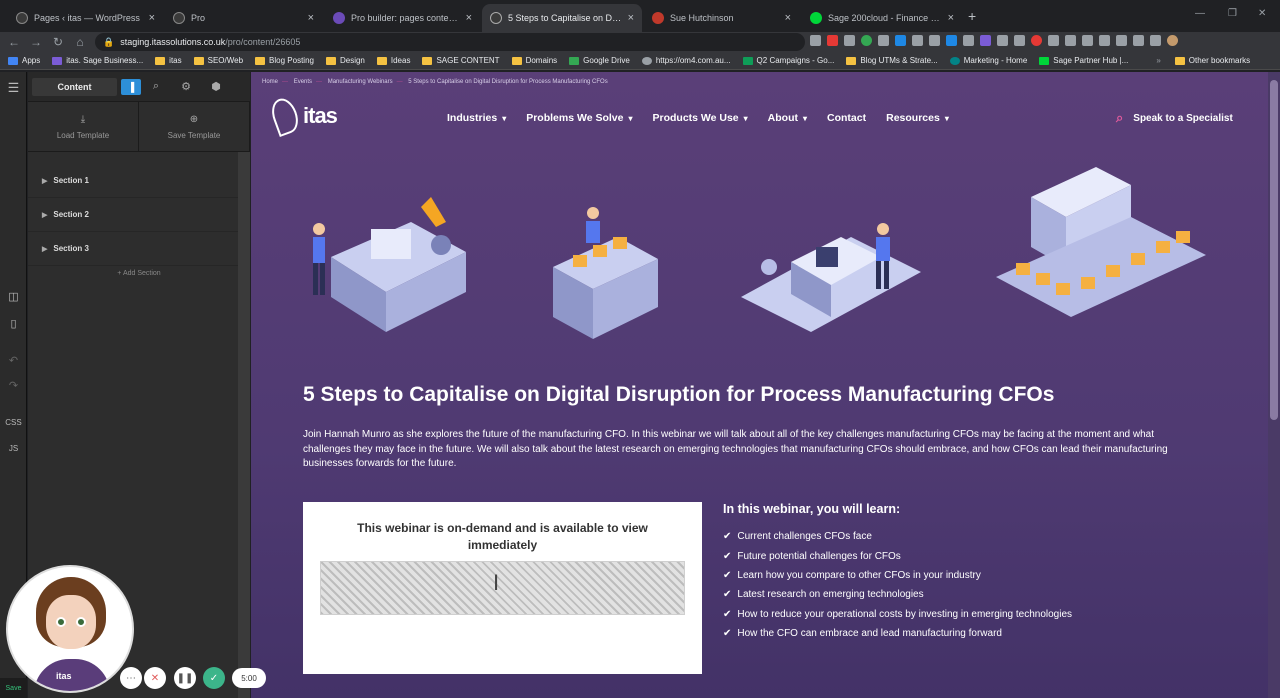 The height and width of the screenshot is (698, 1280). What do you see at coordinates (1158, 60) in the screenshot?
I see `bookmarks-overflow-icon: »` at bounding box center [1158, 60].